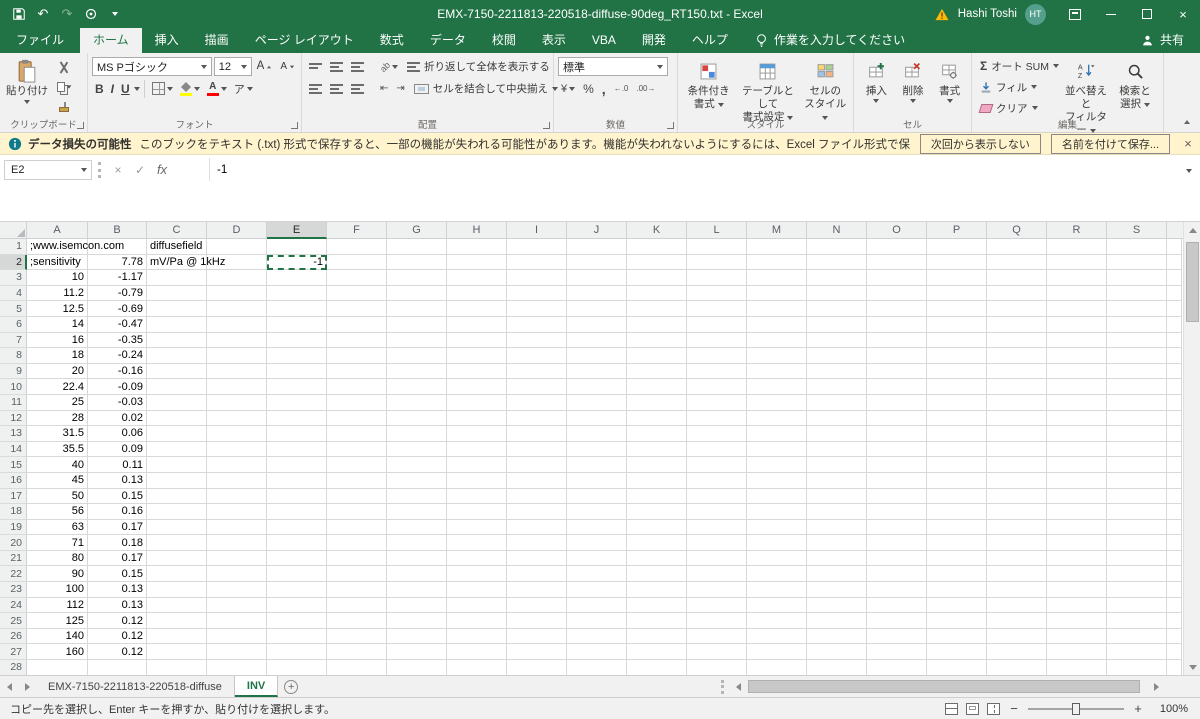  I want to click on cell-I25, so click(537, 621).